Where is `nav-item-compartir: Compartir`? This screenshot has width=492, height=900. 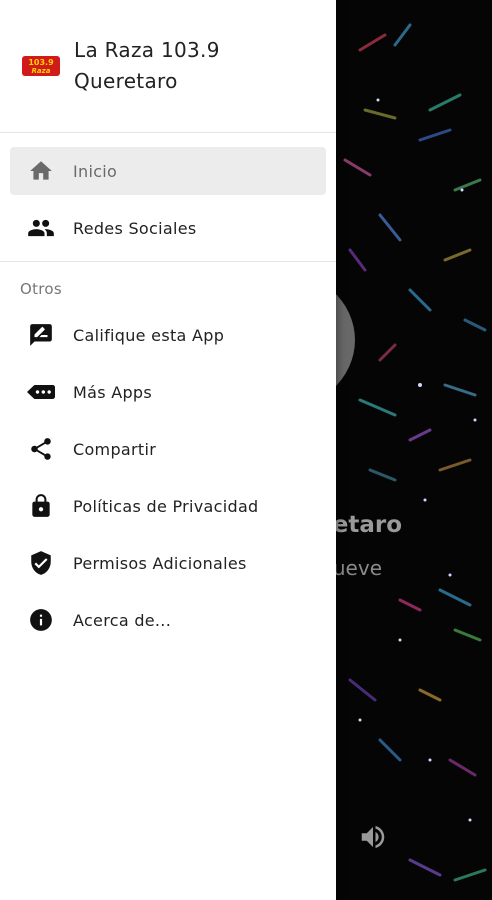
nav-item-compartir: Compartir is located at coordinates (168, 449).